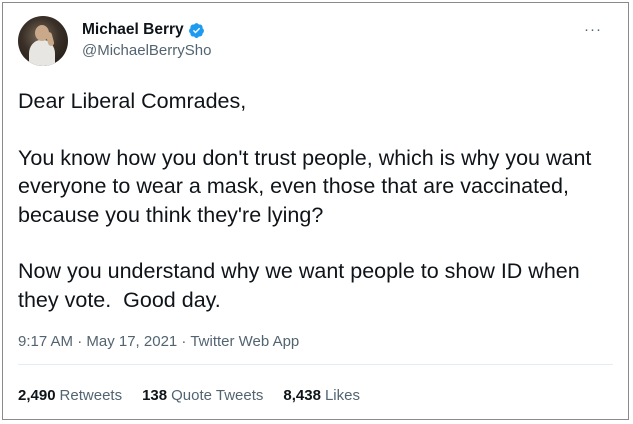 Image resolution: width=633 pixels, height=424 pixels. I want to click on tweet-meta: 9:17 AM · May 17, 2021 · Twitter Web App, so click(158, 341).